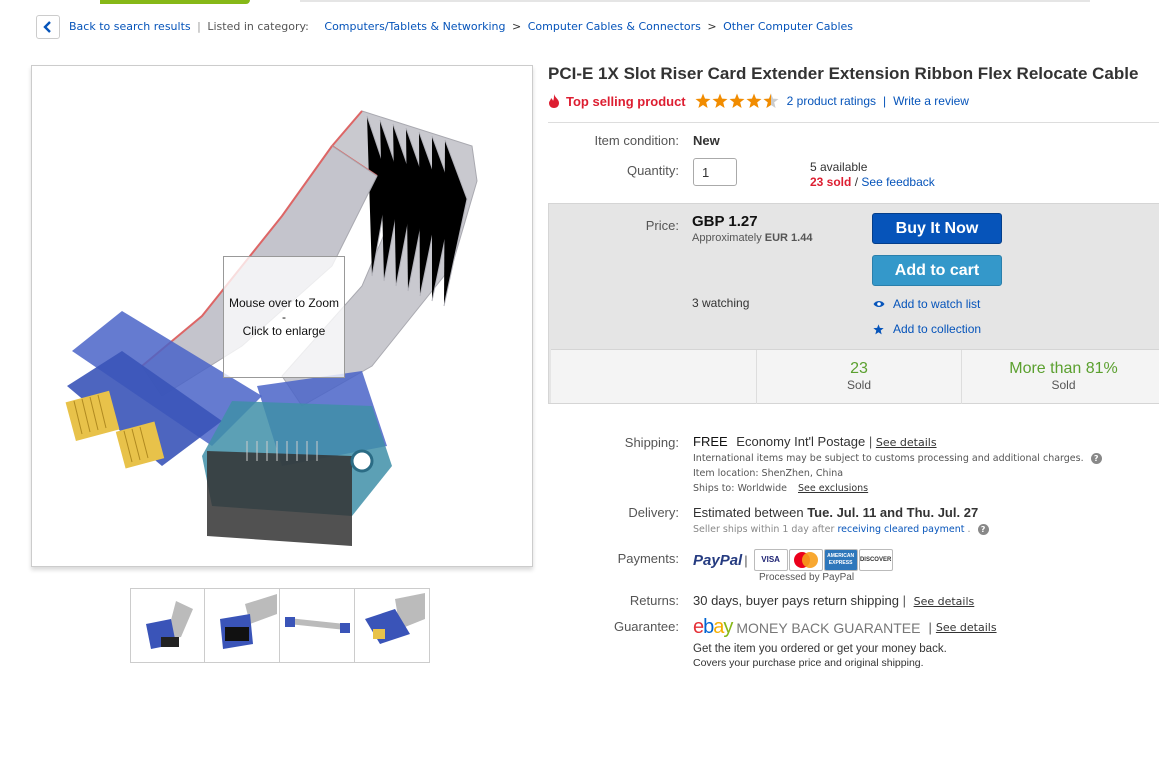  Describe the element at coordinates (966, 627) in the screenshot. I see `guarantee-see-details: See details` at that location.